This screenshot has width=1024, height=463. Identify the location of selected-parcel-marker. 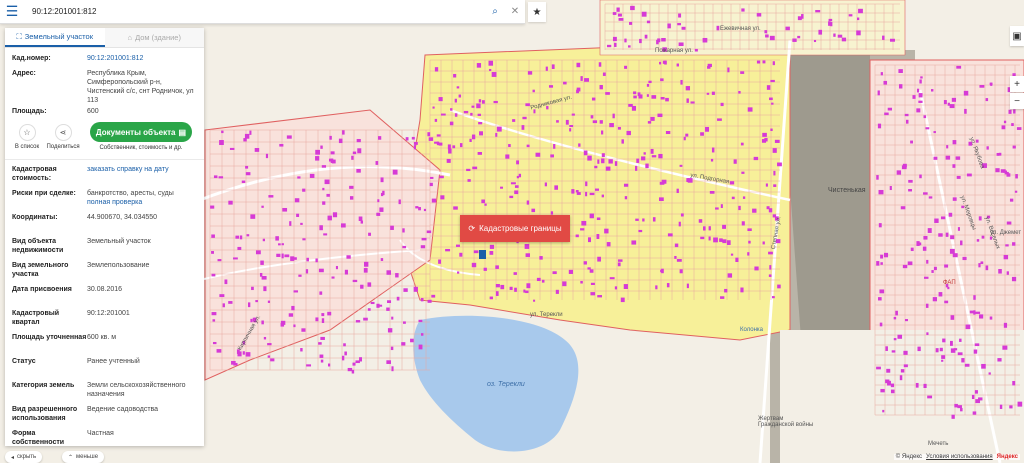
(482, 254).